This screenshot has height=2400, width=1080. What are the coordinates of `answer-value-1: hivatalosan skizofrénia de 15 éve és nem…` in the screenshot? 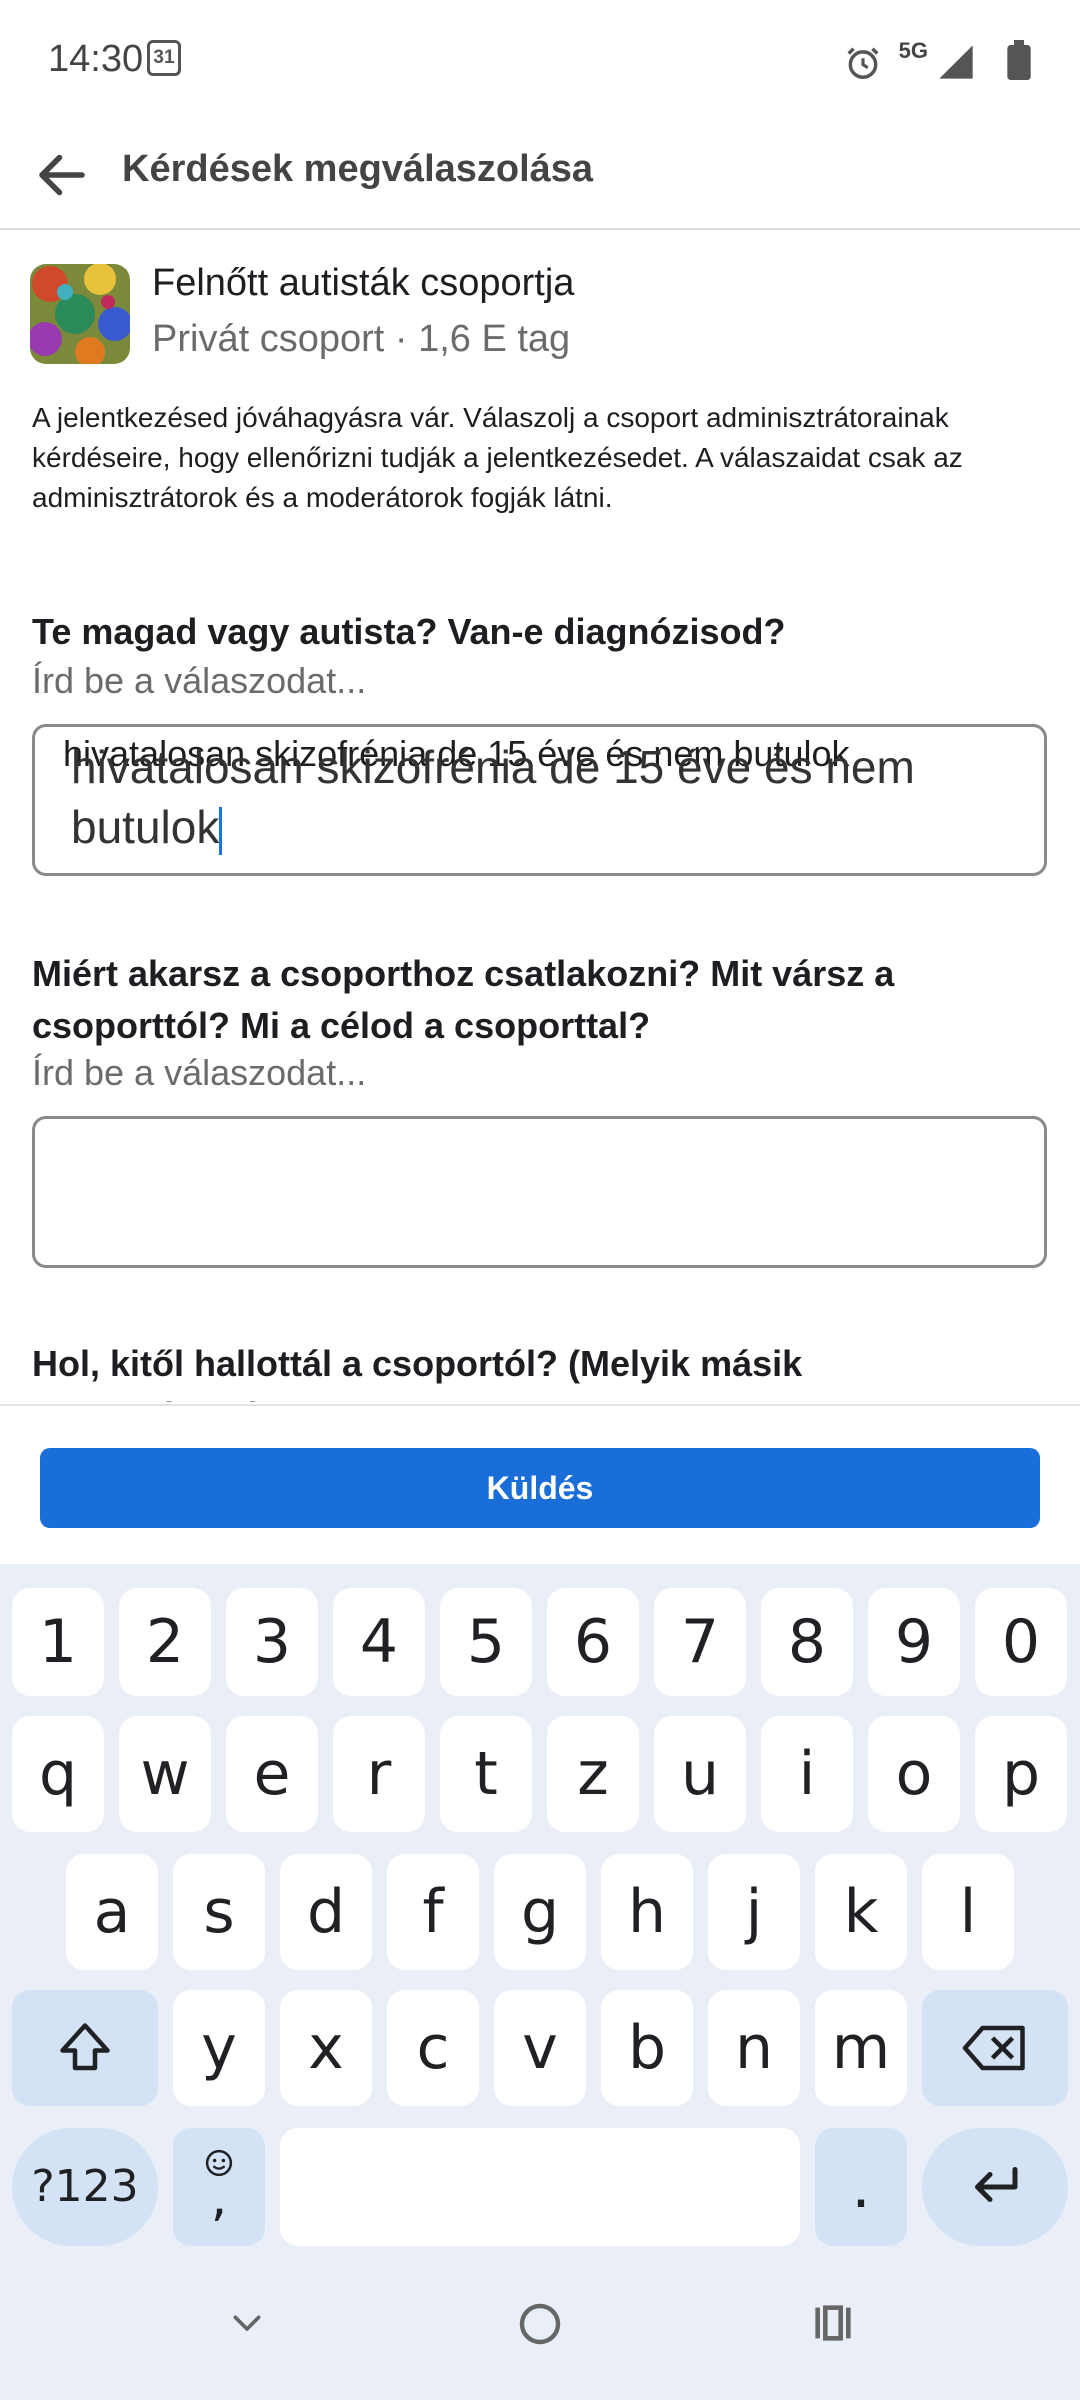 It's located at (536, 797).